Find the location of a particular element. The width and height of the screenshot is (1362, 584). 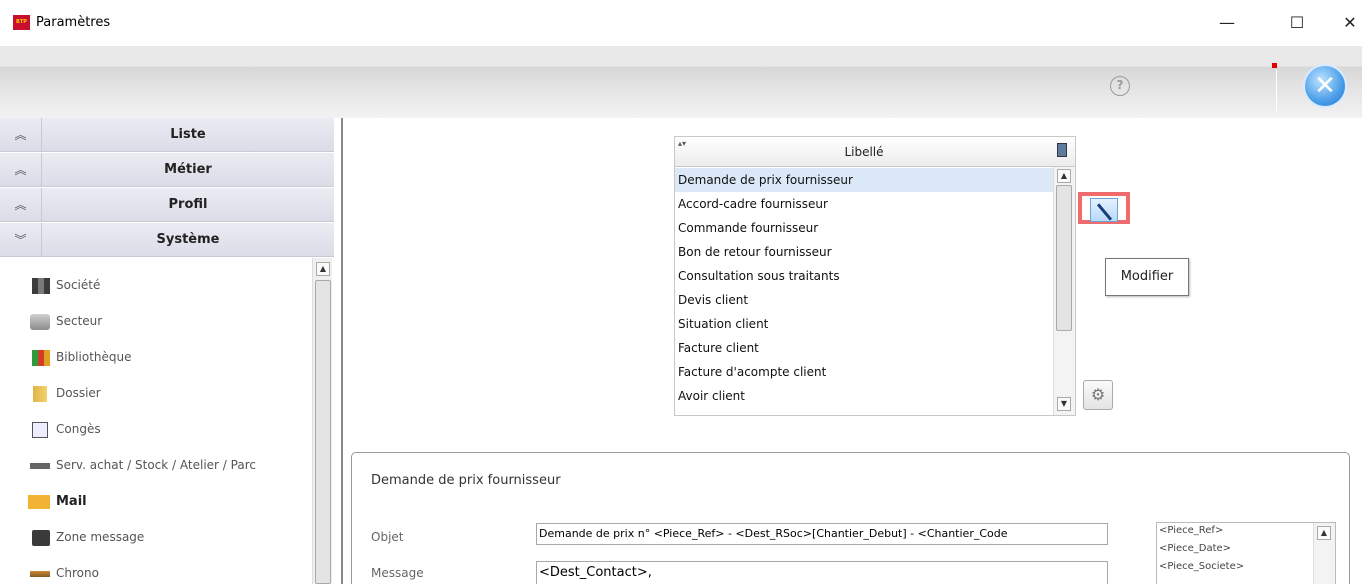

list-item: Facture client is located at coordinates (864, 348).